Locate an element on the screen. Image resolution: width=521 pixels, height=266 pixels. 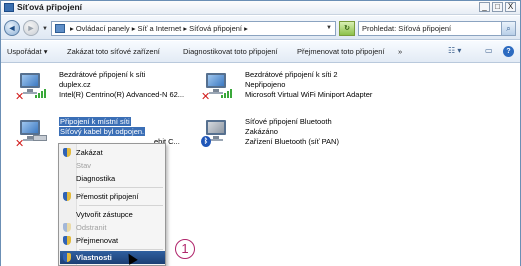
network-folder-icon is located at coordinates (9, 7).